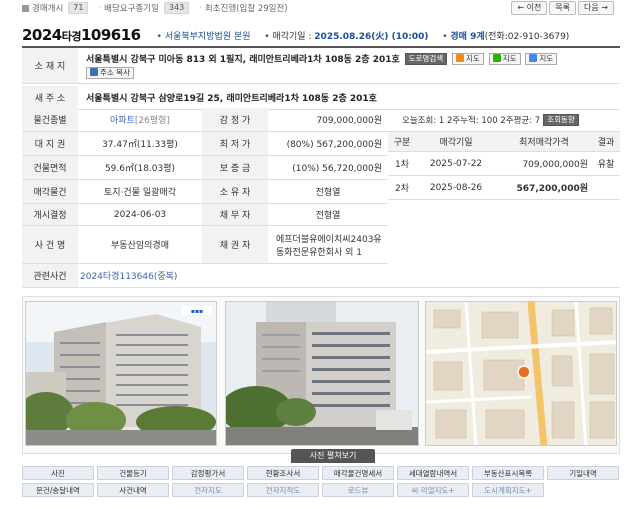  Describe the element at coordinates (131, 9) in the screenshot. I see `status-label-dividend: 배당요구종기일` at that location.